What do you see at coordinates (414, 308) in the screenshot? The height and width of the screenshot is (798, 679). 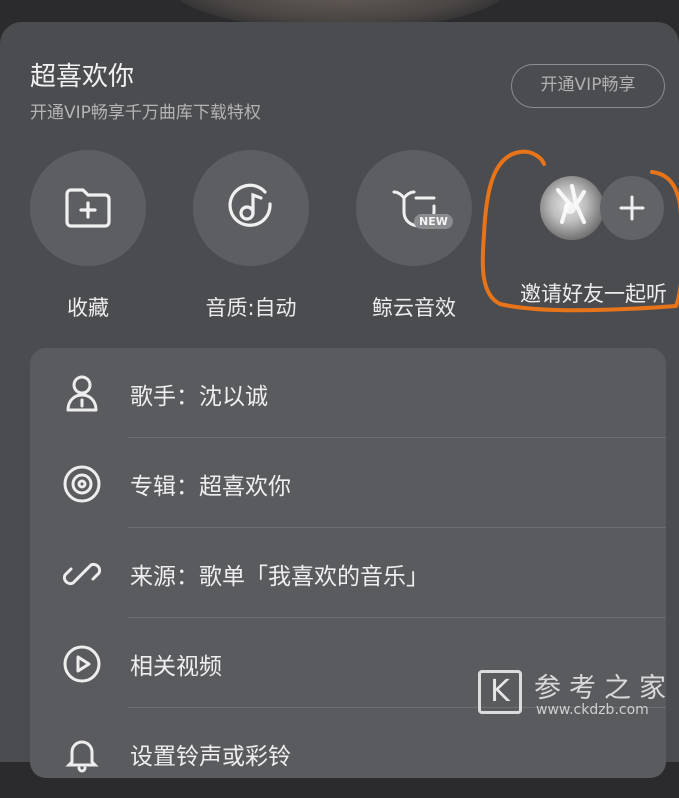 I see `sound-effect-label: 鲸云音效` at bounding box center [414, 308].